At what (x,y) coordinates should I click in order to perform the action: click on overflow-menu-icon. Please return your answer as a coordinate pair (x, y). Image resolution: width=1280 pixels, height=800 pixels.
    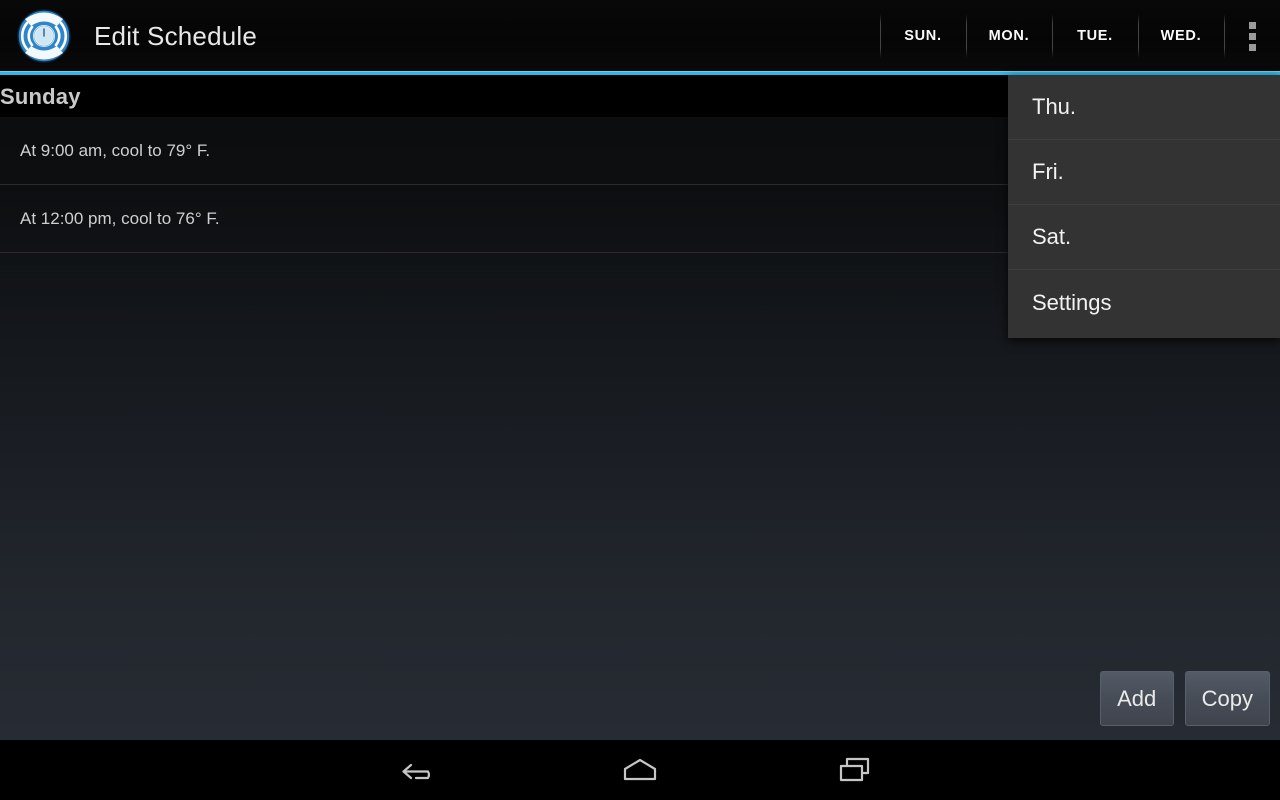
    Looking at the image, I should click on (1252, 36).